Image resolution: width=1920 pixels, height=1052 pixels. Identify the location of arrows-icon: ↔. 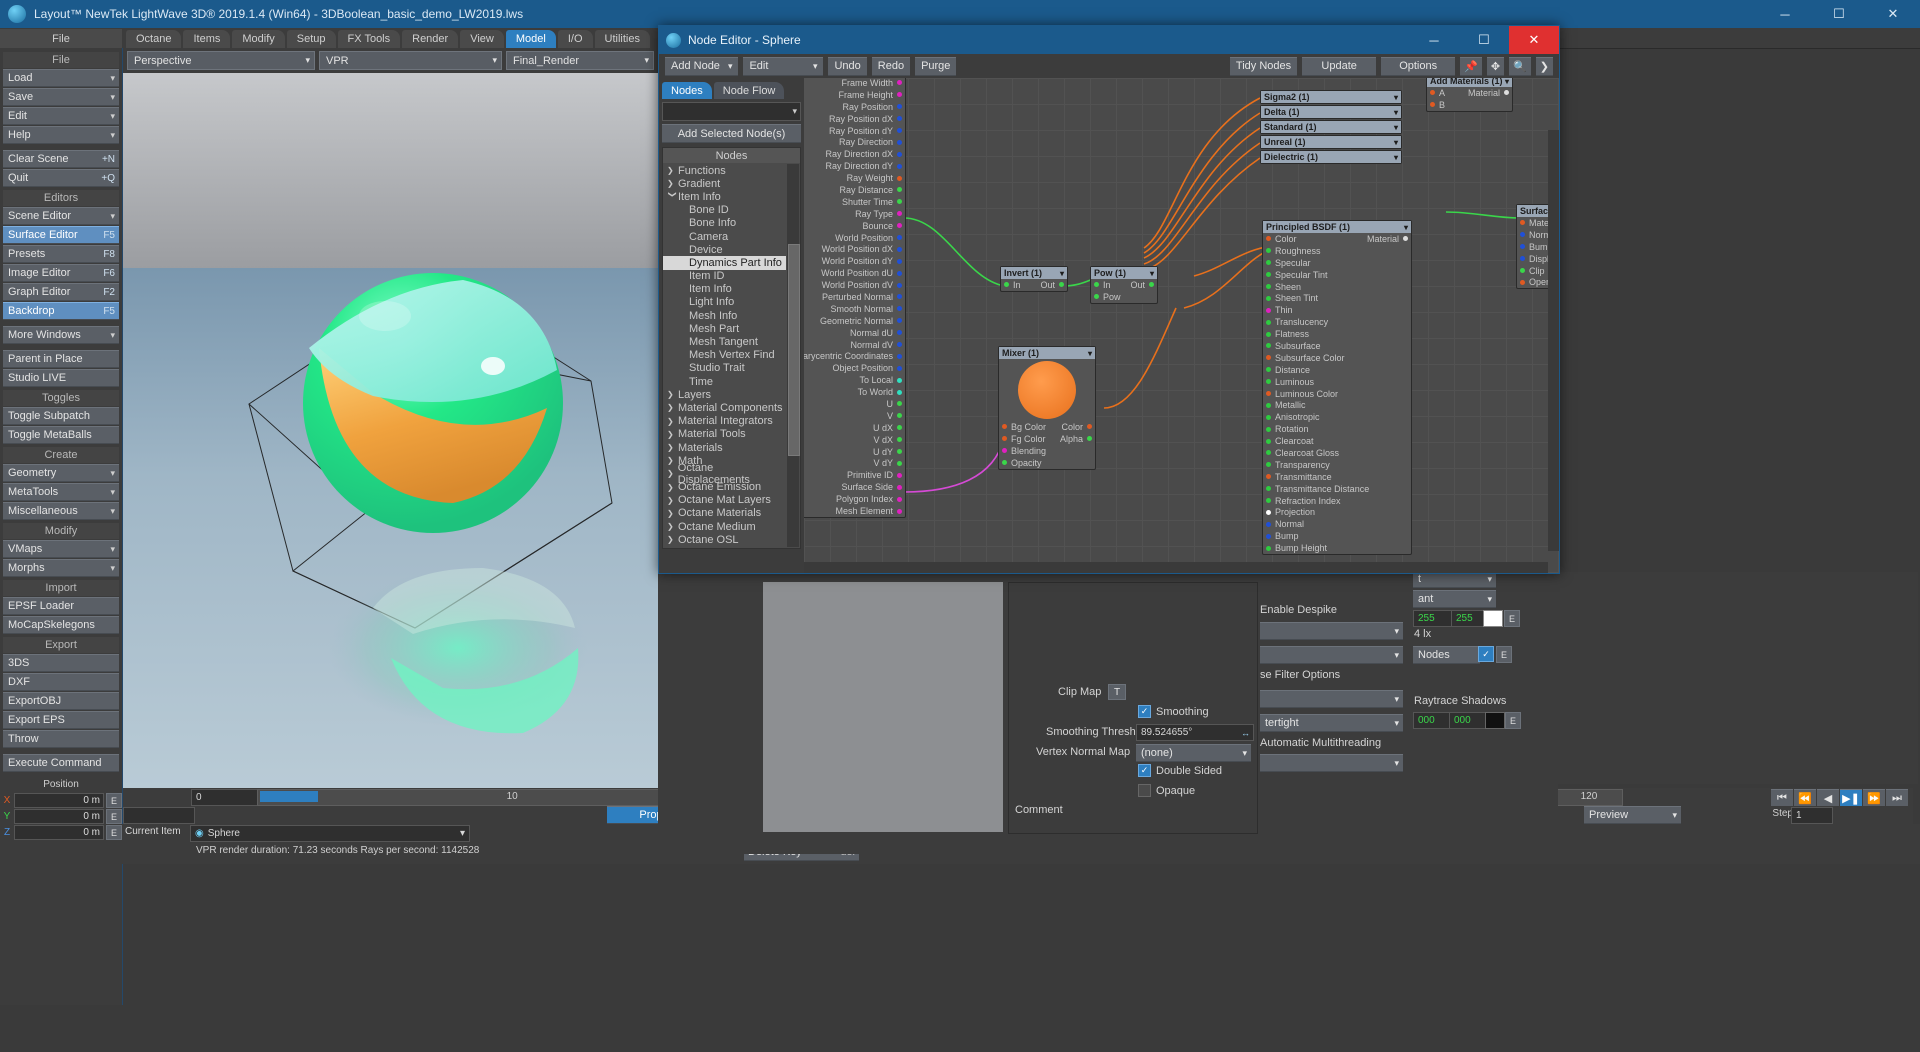
(1245, 733).